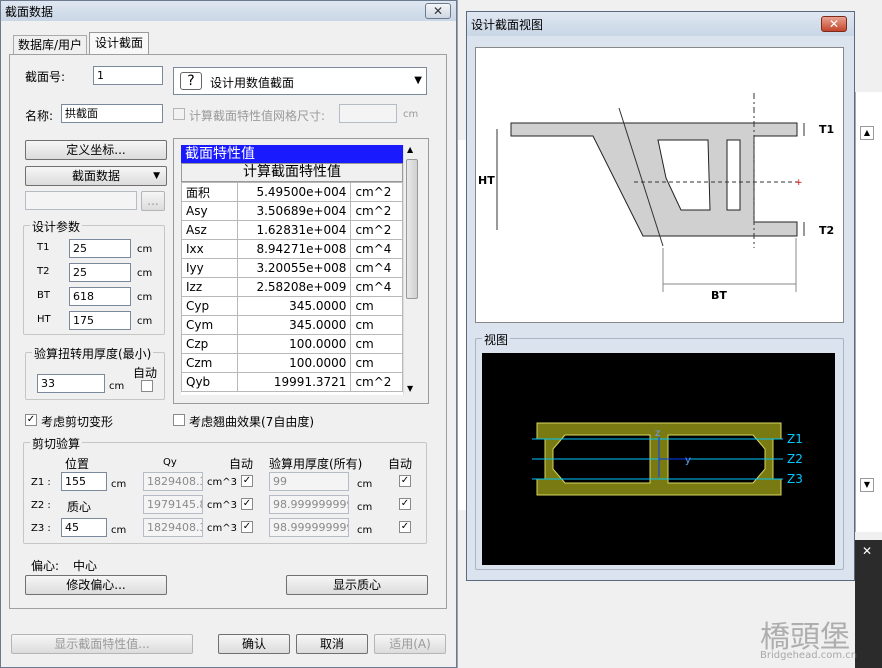 The height and width of the screenshot is (668, 882). Describe the element at coordinates (411, 114) in the screenshot. I see `mesh-unit: cm` at that location.